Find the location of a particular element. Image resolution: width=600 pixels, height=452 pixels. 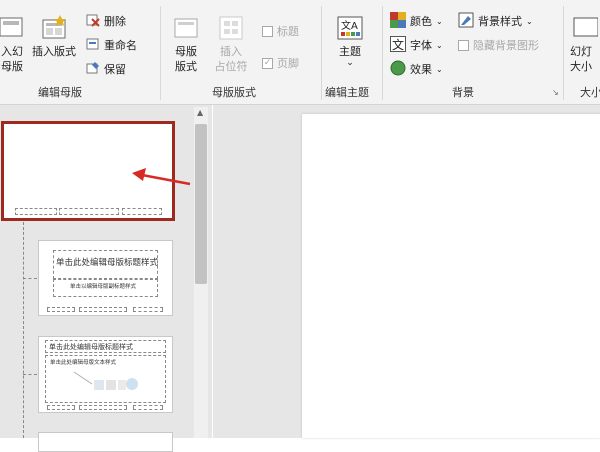

insert-placeholder-button: 插入 占位符 is located at coordinates (231, 44).